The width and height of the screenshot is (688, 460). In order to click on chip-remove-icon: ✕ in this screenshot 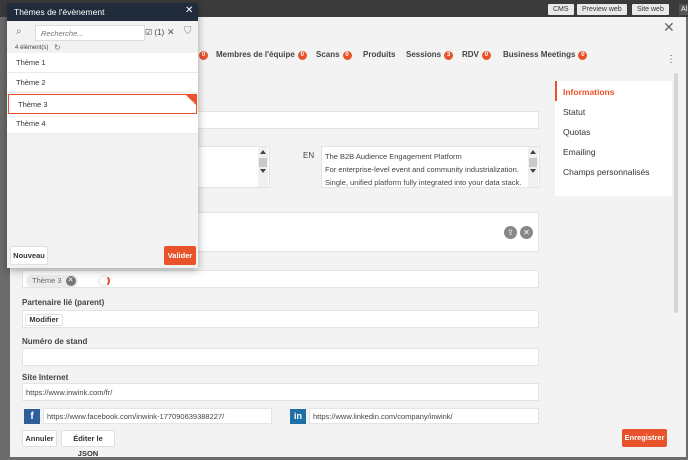, I will do `click(70, 281)`.